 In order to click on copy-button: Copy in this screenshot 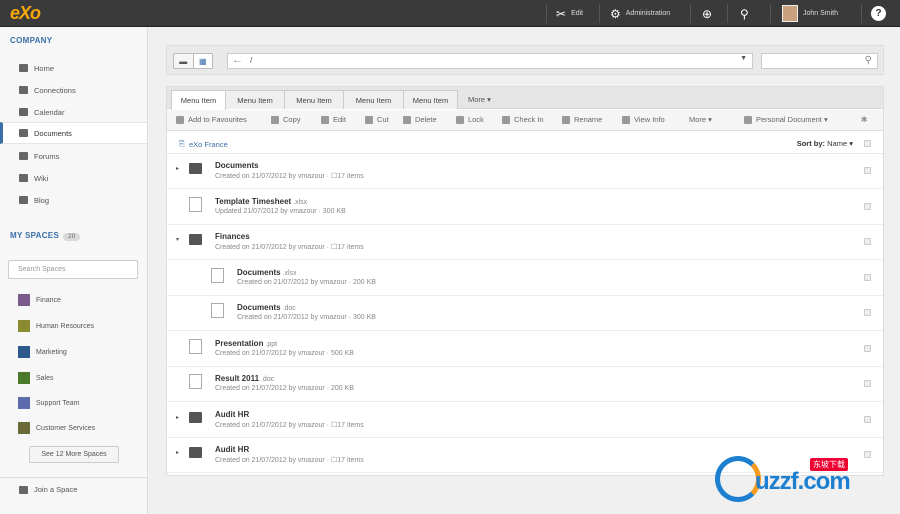, I will do `click(286, 119)`.